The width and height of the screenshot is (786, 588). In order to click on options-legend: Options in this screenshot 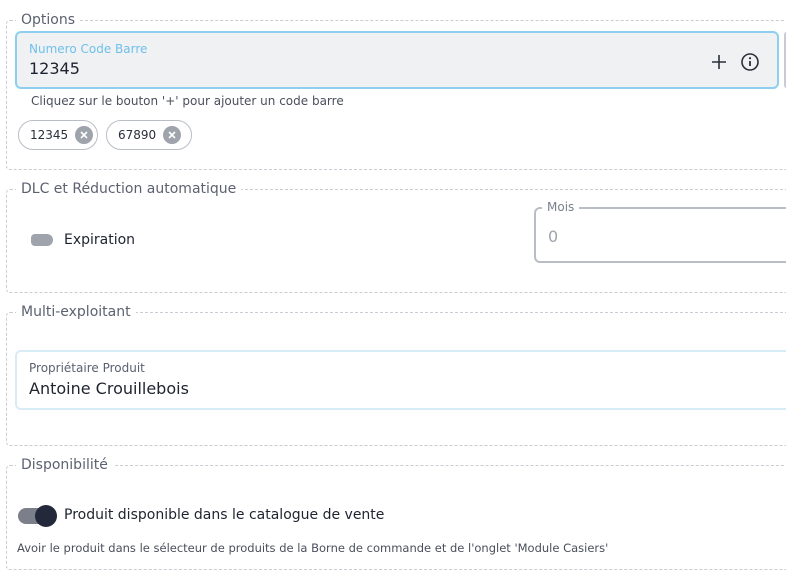, I will do `click(48, 20)`.